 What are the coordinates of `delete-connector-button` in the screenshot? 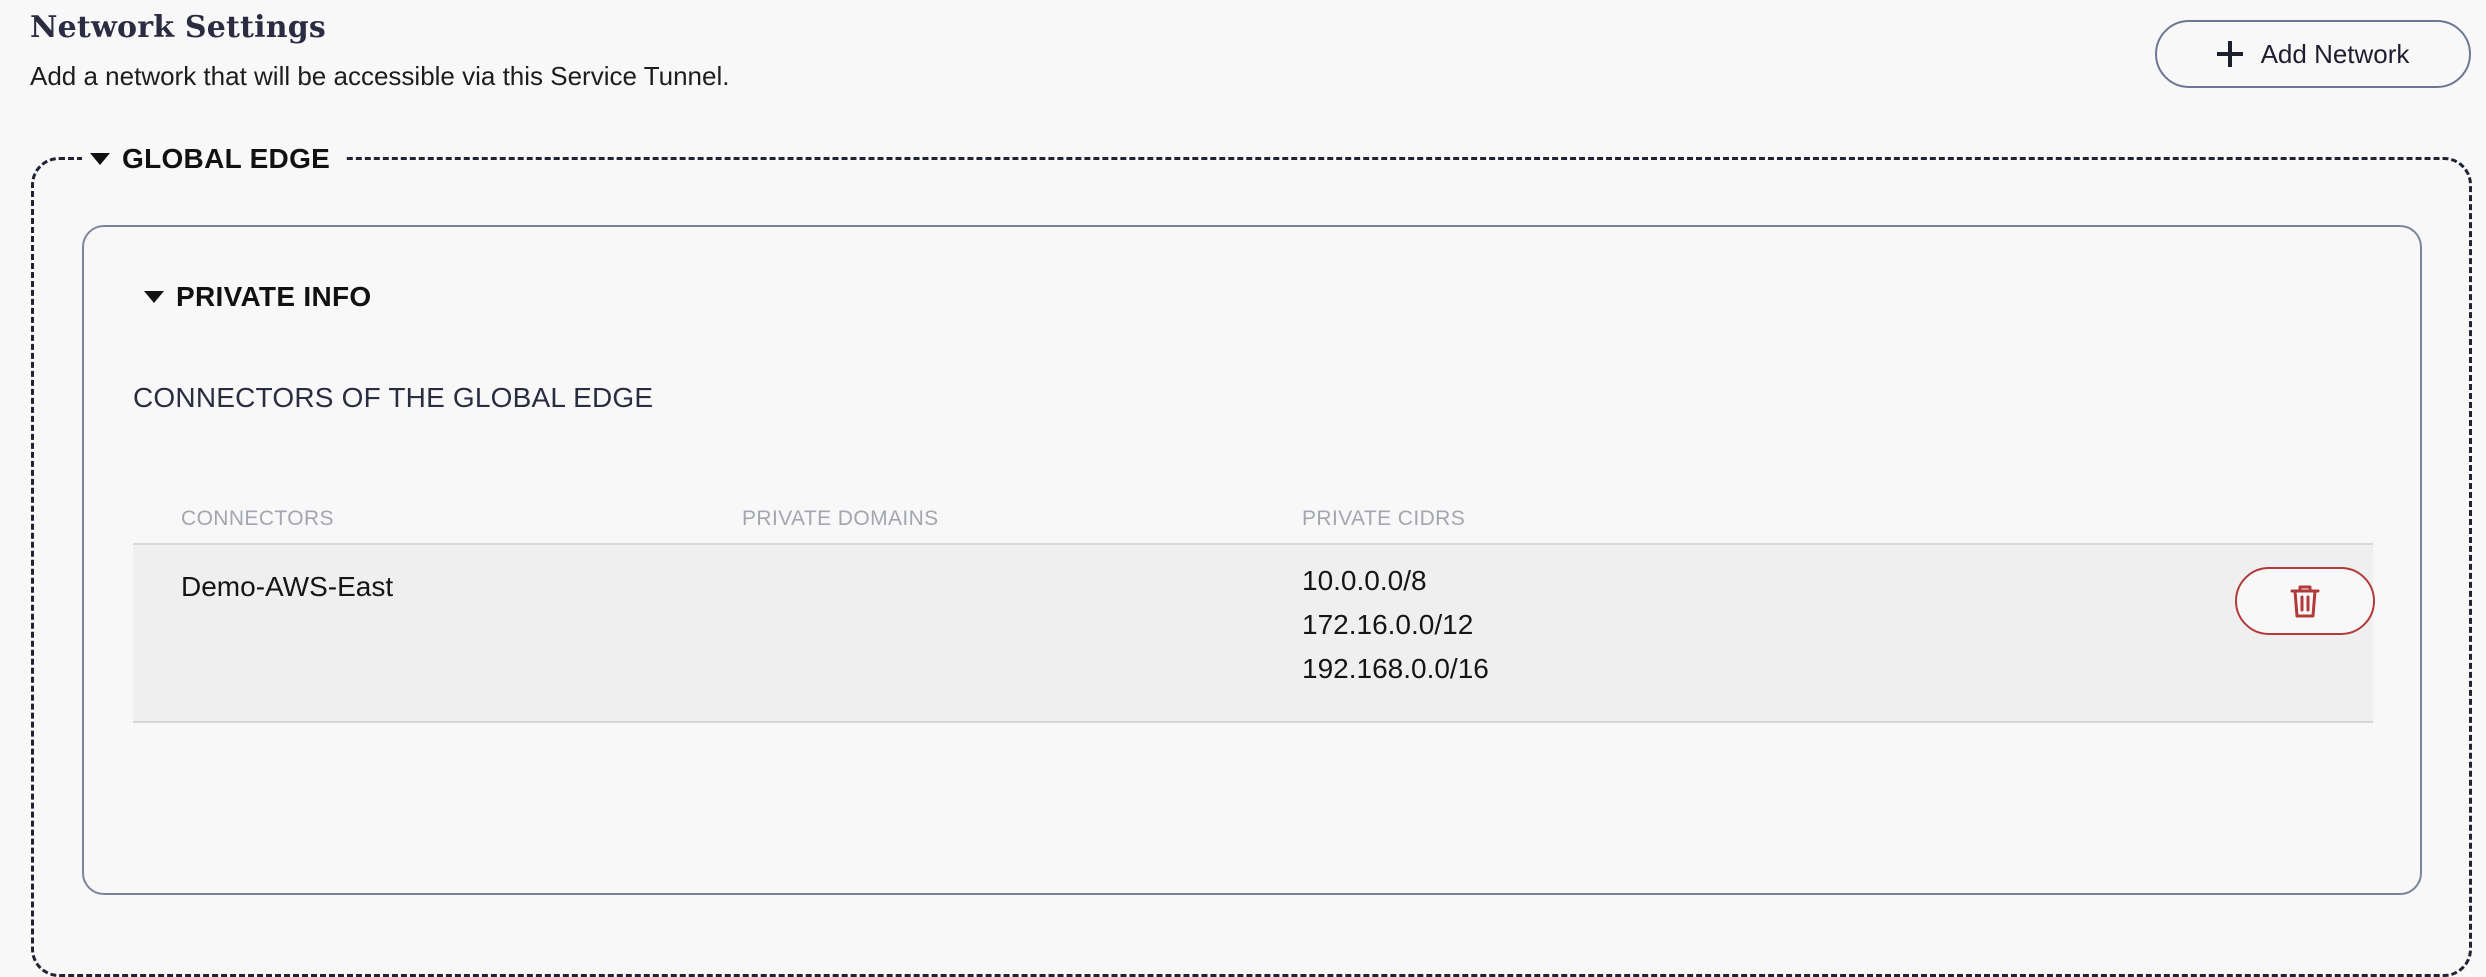 It's located at (2305, 601).